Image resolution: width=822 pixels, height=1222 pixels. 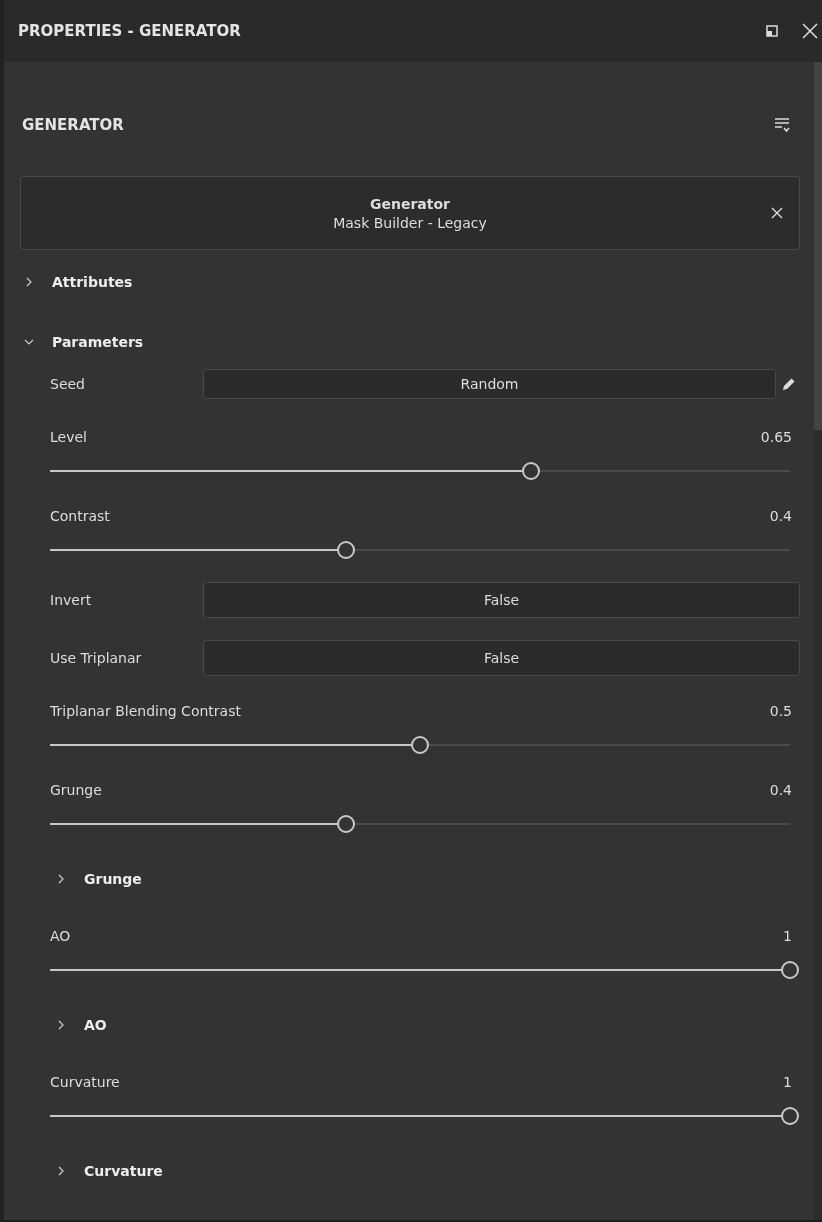 What do you see at coordinates (73, 125) in the screenshot?
I see `panel-heading: GENERATOR` at bounding box center [73, 125].